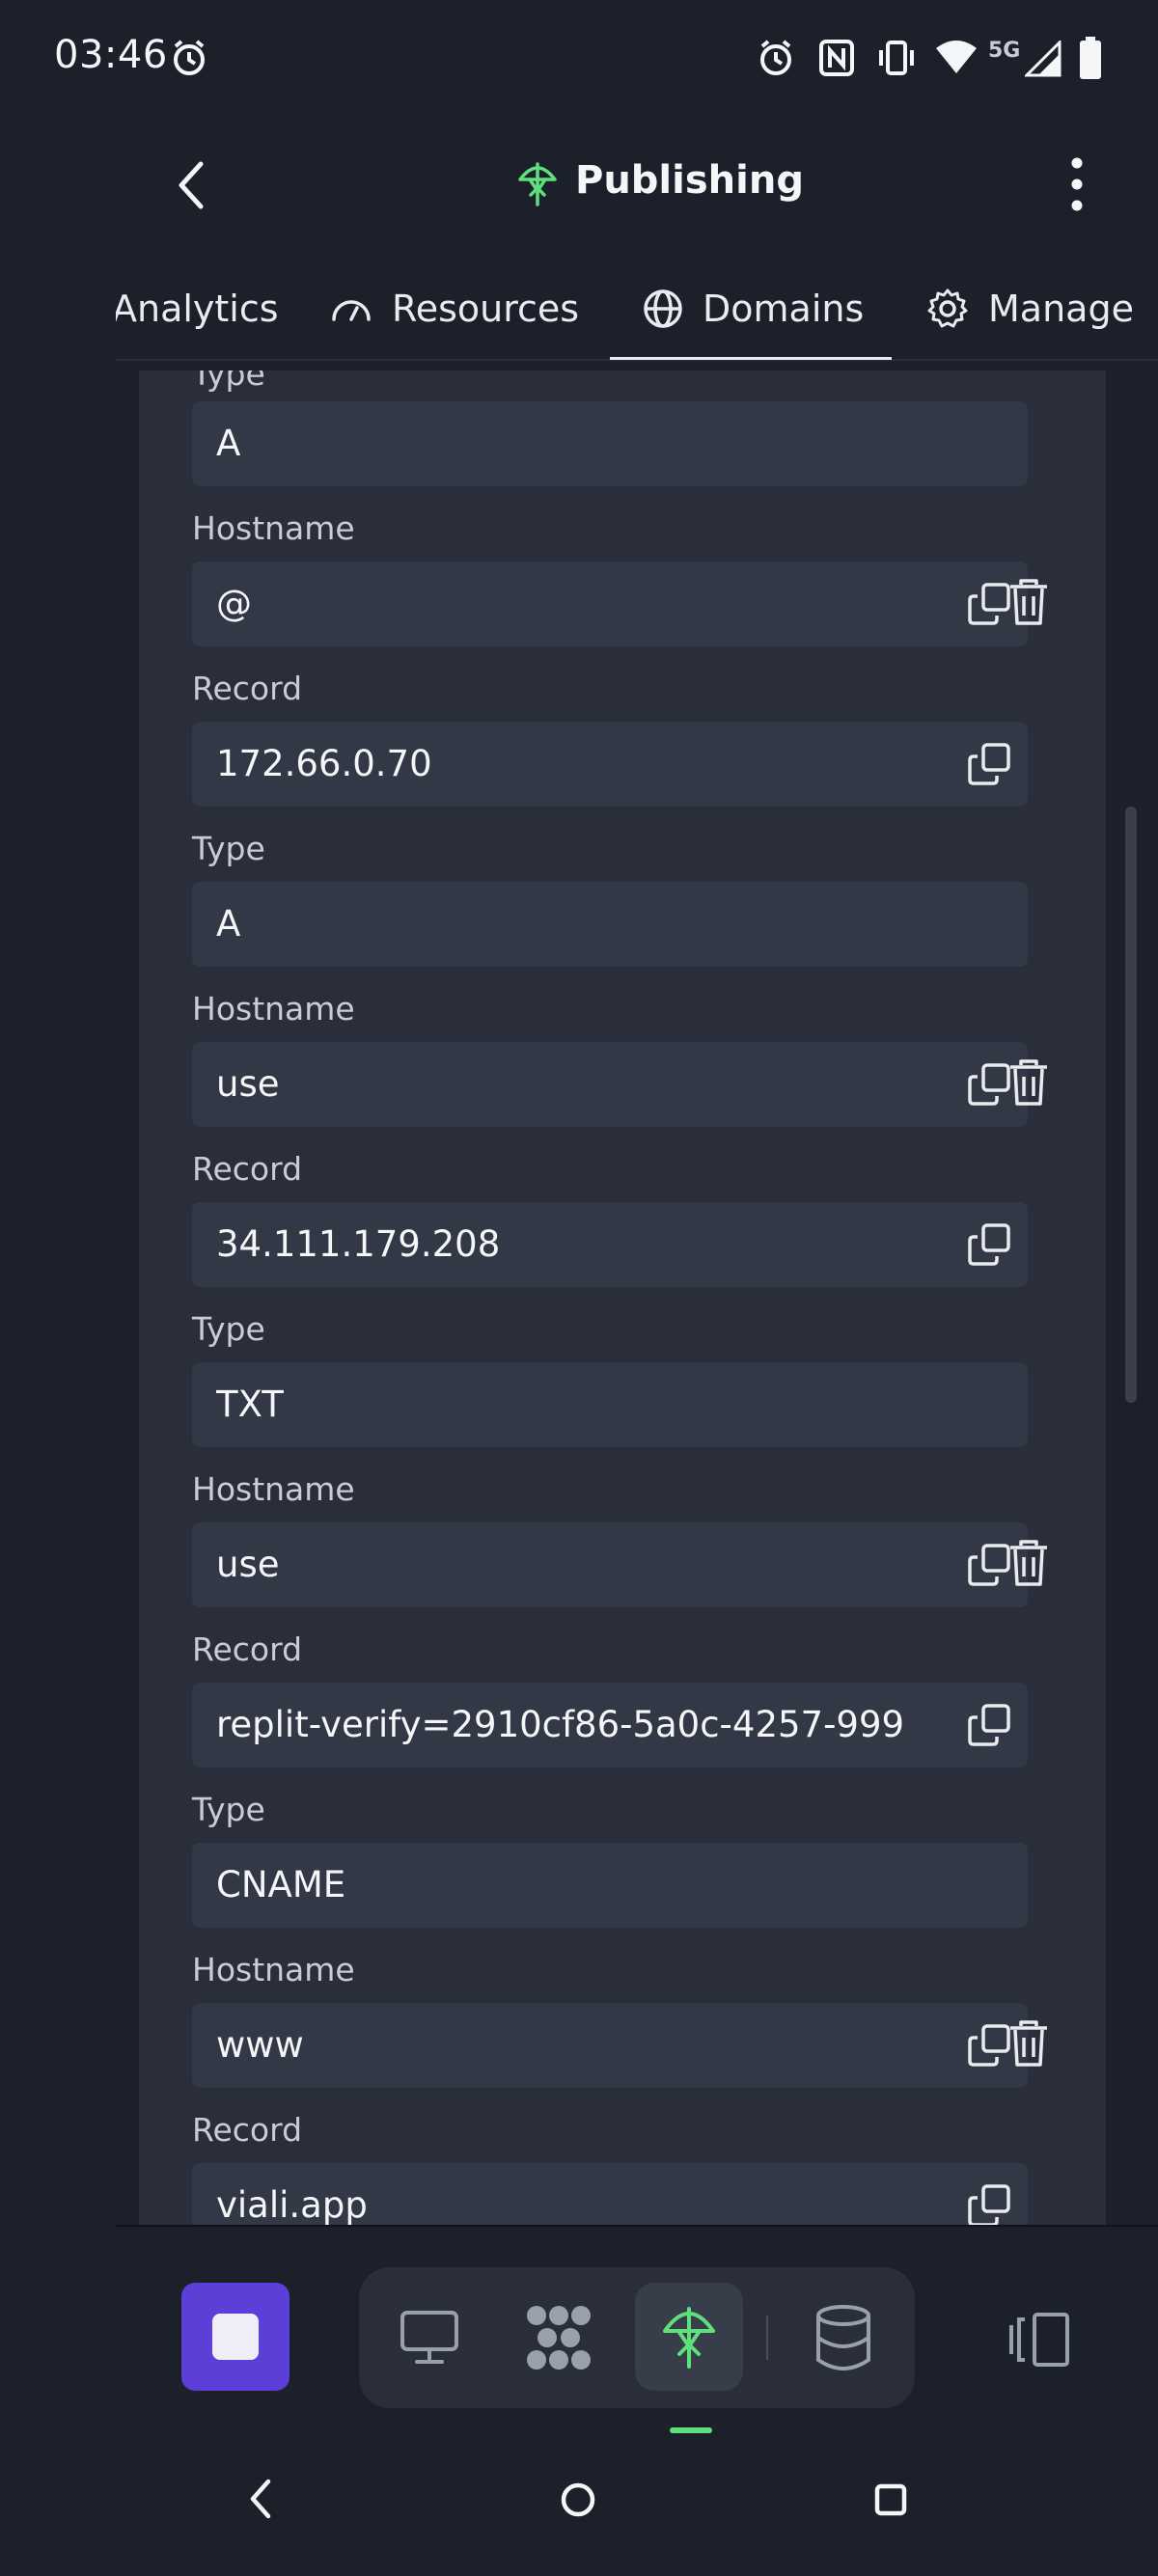  Describe the element at coordinates (890, 2500) in the screenshot. I see `nav-recents-icon` at that location.